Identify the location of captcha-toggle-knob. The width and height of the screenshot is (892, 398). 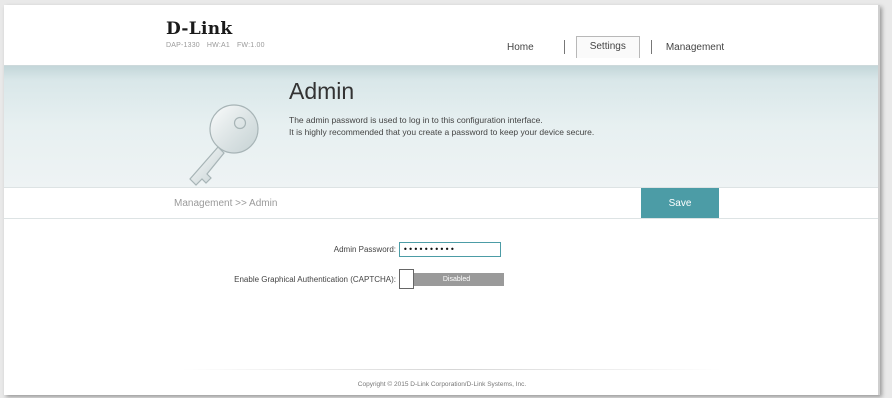
(406, 279).